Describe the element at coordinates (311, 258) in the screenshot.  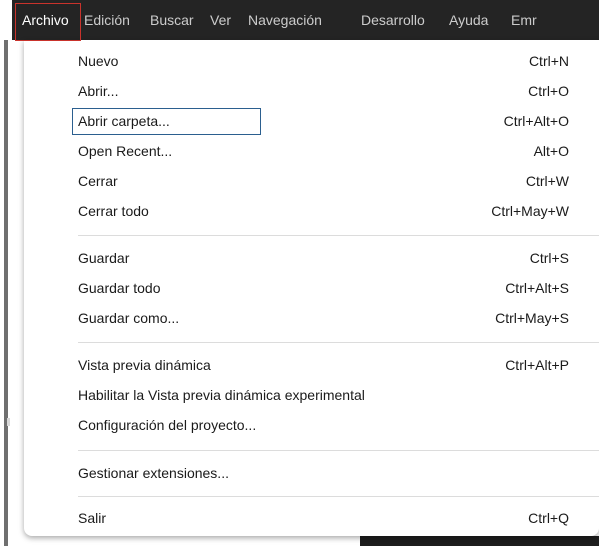
I see `menu-item-guardar: Guardar Ctrl+S` at that location.